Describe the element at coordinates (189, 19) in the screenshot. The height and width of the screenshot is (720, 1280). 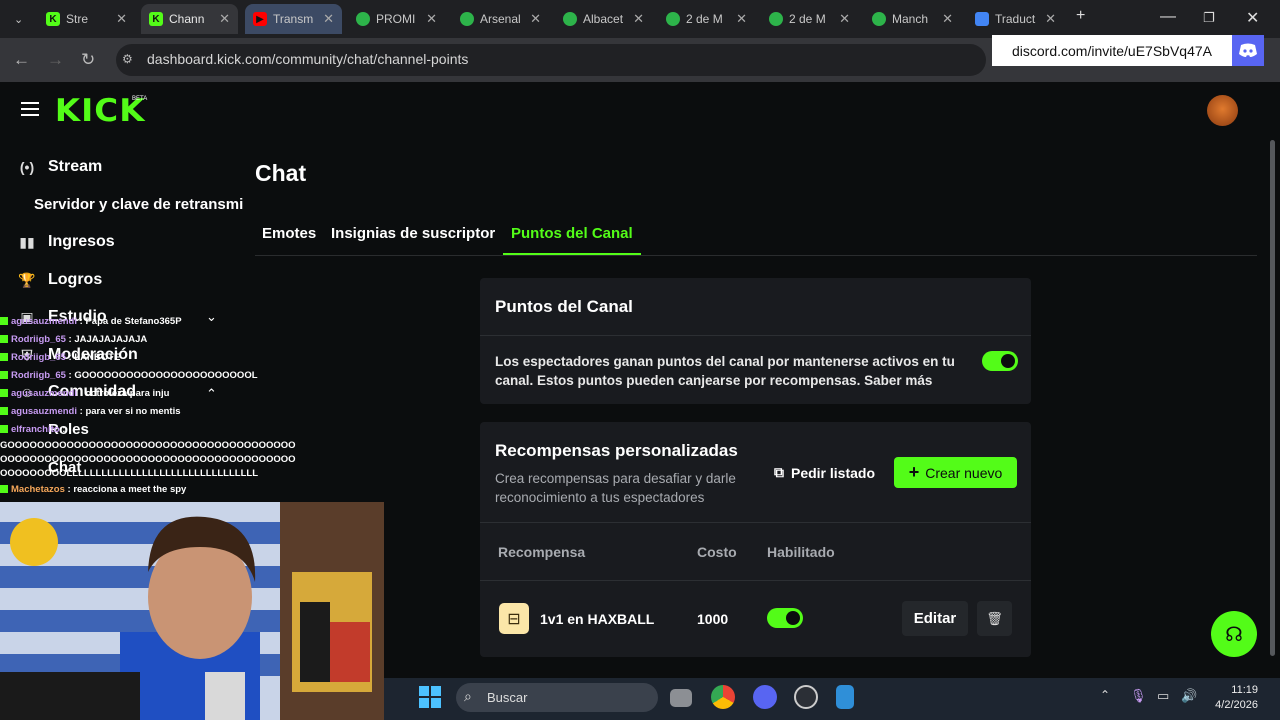
I see `browser-tab: K Chann ✕` at that location.